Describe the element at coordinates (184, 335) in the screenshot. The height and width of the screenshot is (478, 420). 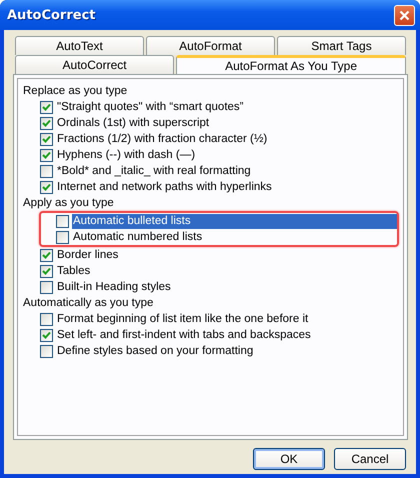
I see `option-label: Set left- and first-indent with tabs and backspaces` at that location.